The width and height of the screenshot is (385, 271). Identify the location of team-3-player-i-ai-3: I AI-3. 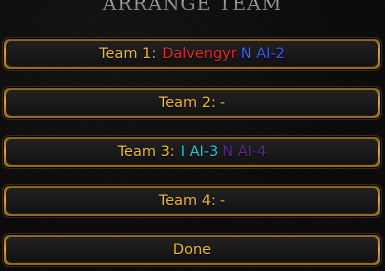
(199, 151).